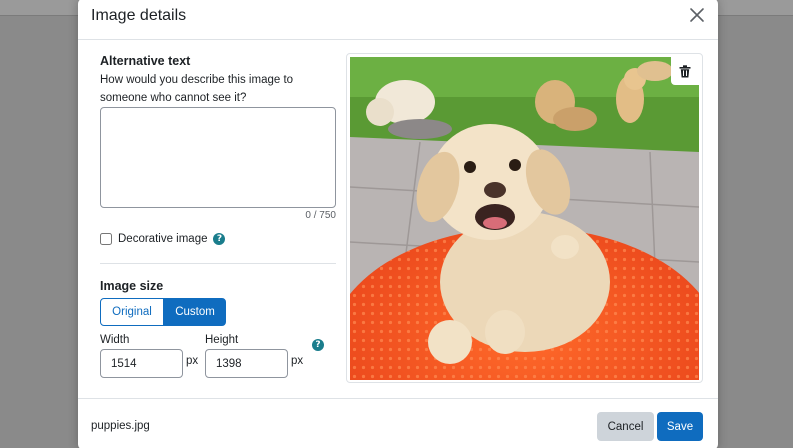 The image size is (793, 448). What do you see at coordinates (132, 286) in the screenshot?
I see `image-size-label: Image size` at bounding box center [132, 286].